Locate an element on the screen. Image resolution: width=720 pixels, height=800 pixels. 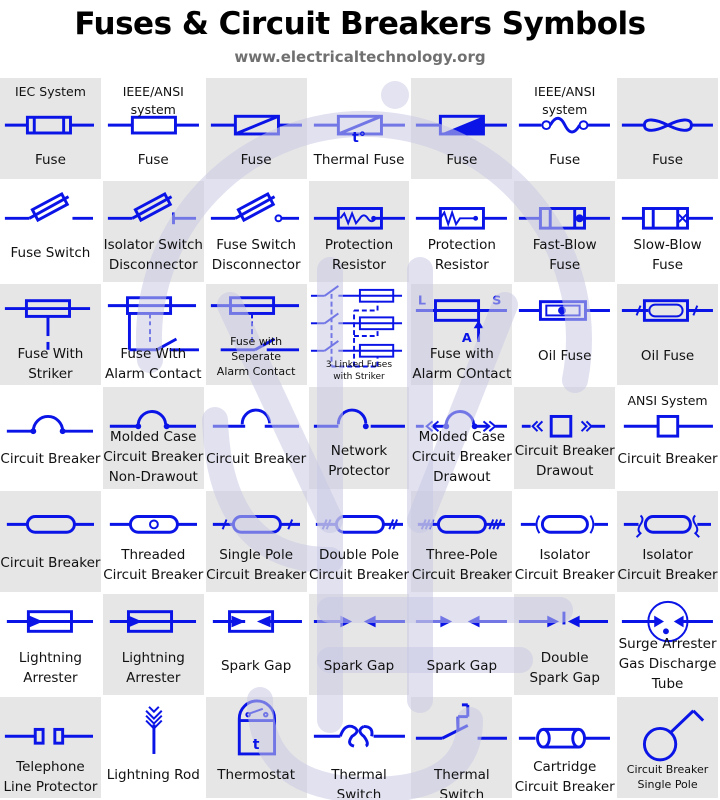
spark-gap-icon is located at coordinates (359, 621).